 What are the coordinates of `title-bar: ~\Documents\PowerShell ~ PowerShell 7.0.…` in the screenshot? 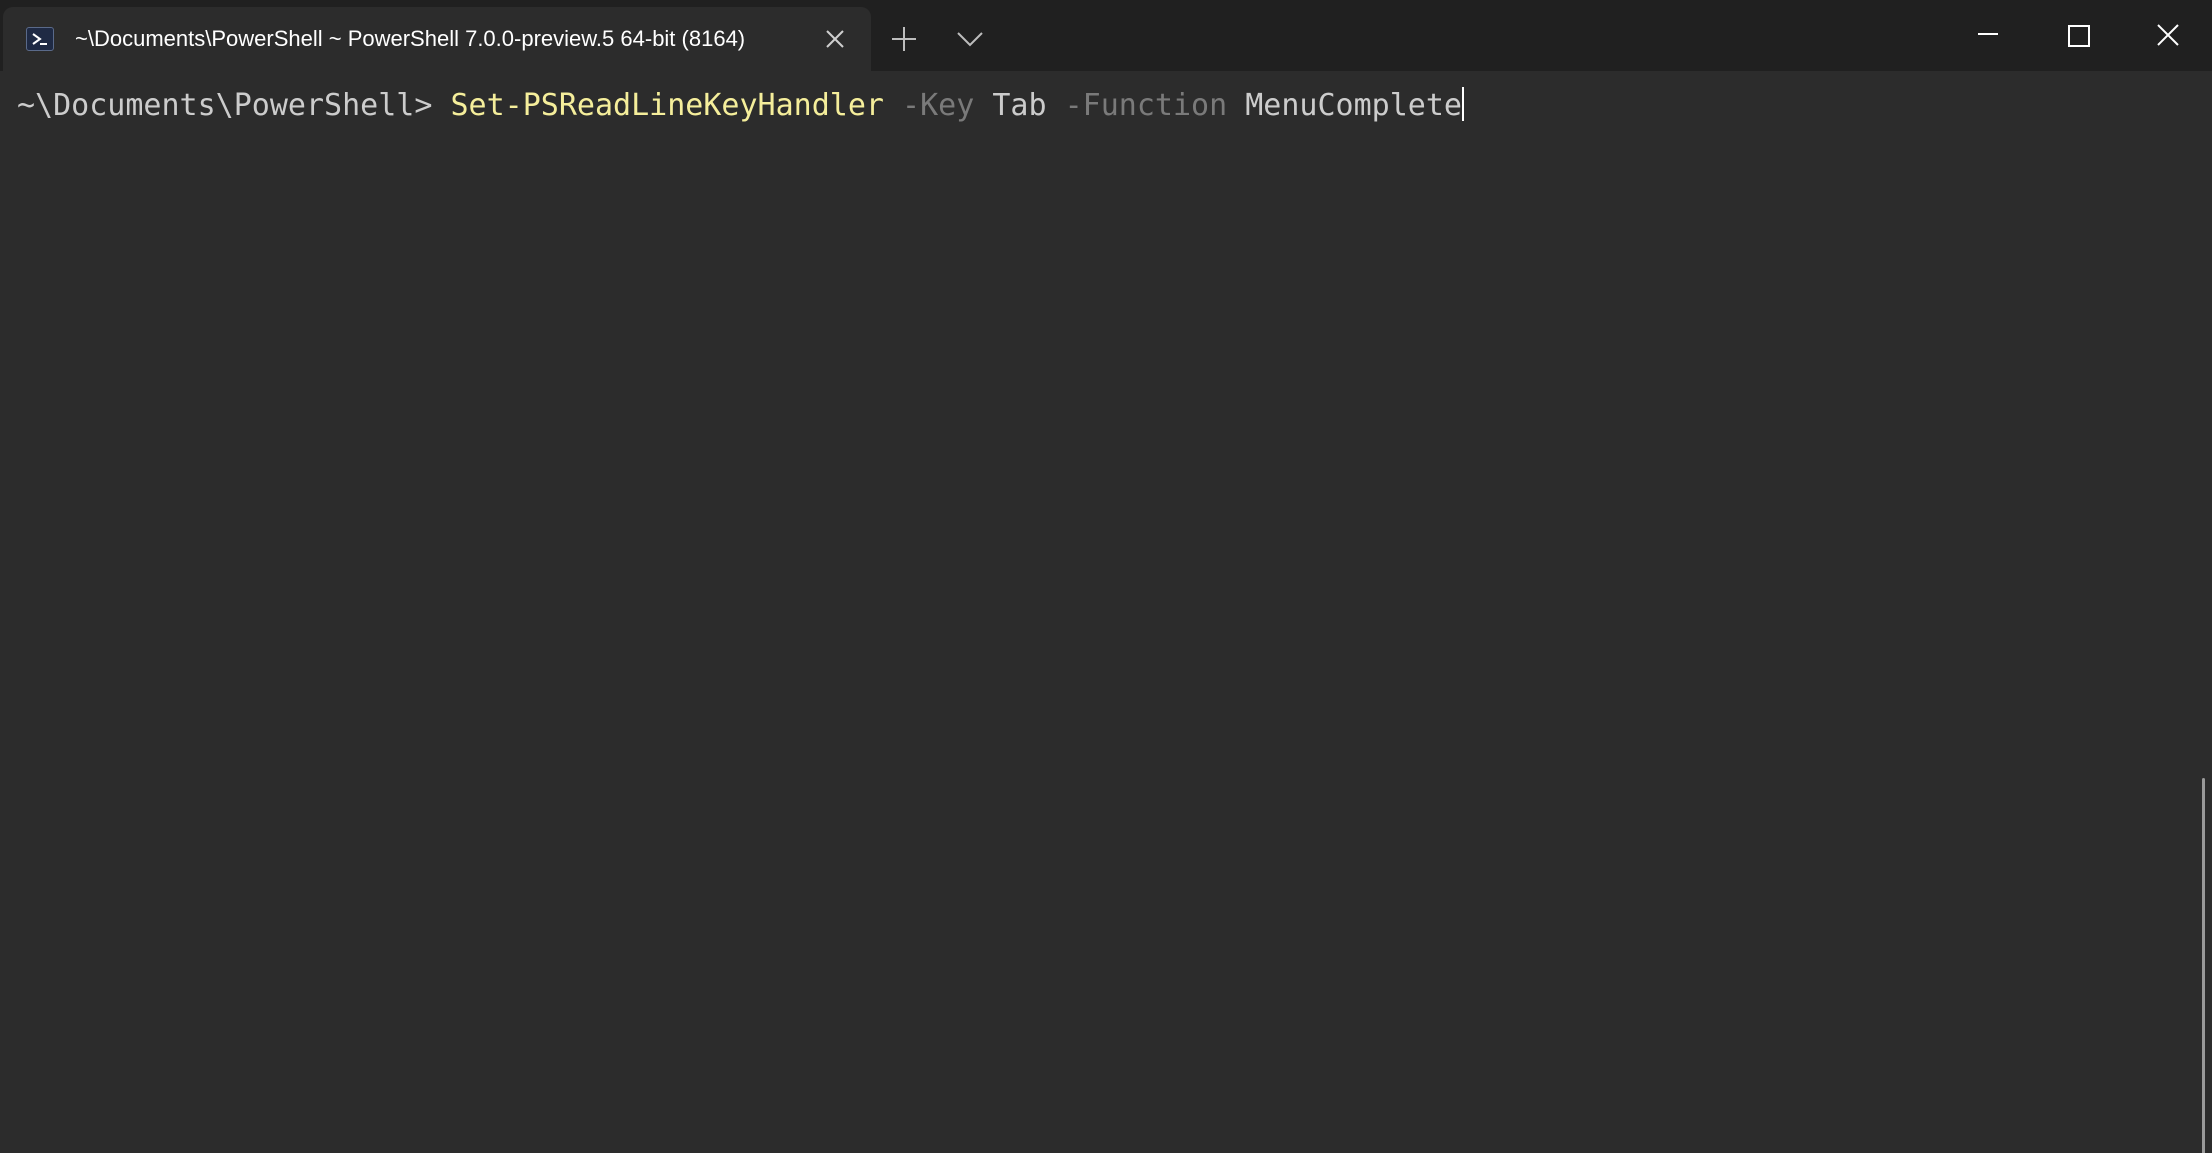 It's located at (1106, 35).